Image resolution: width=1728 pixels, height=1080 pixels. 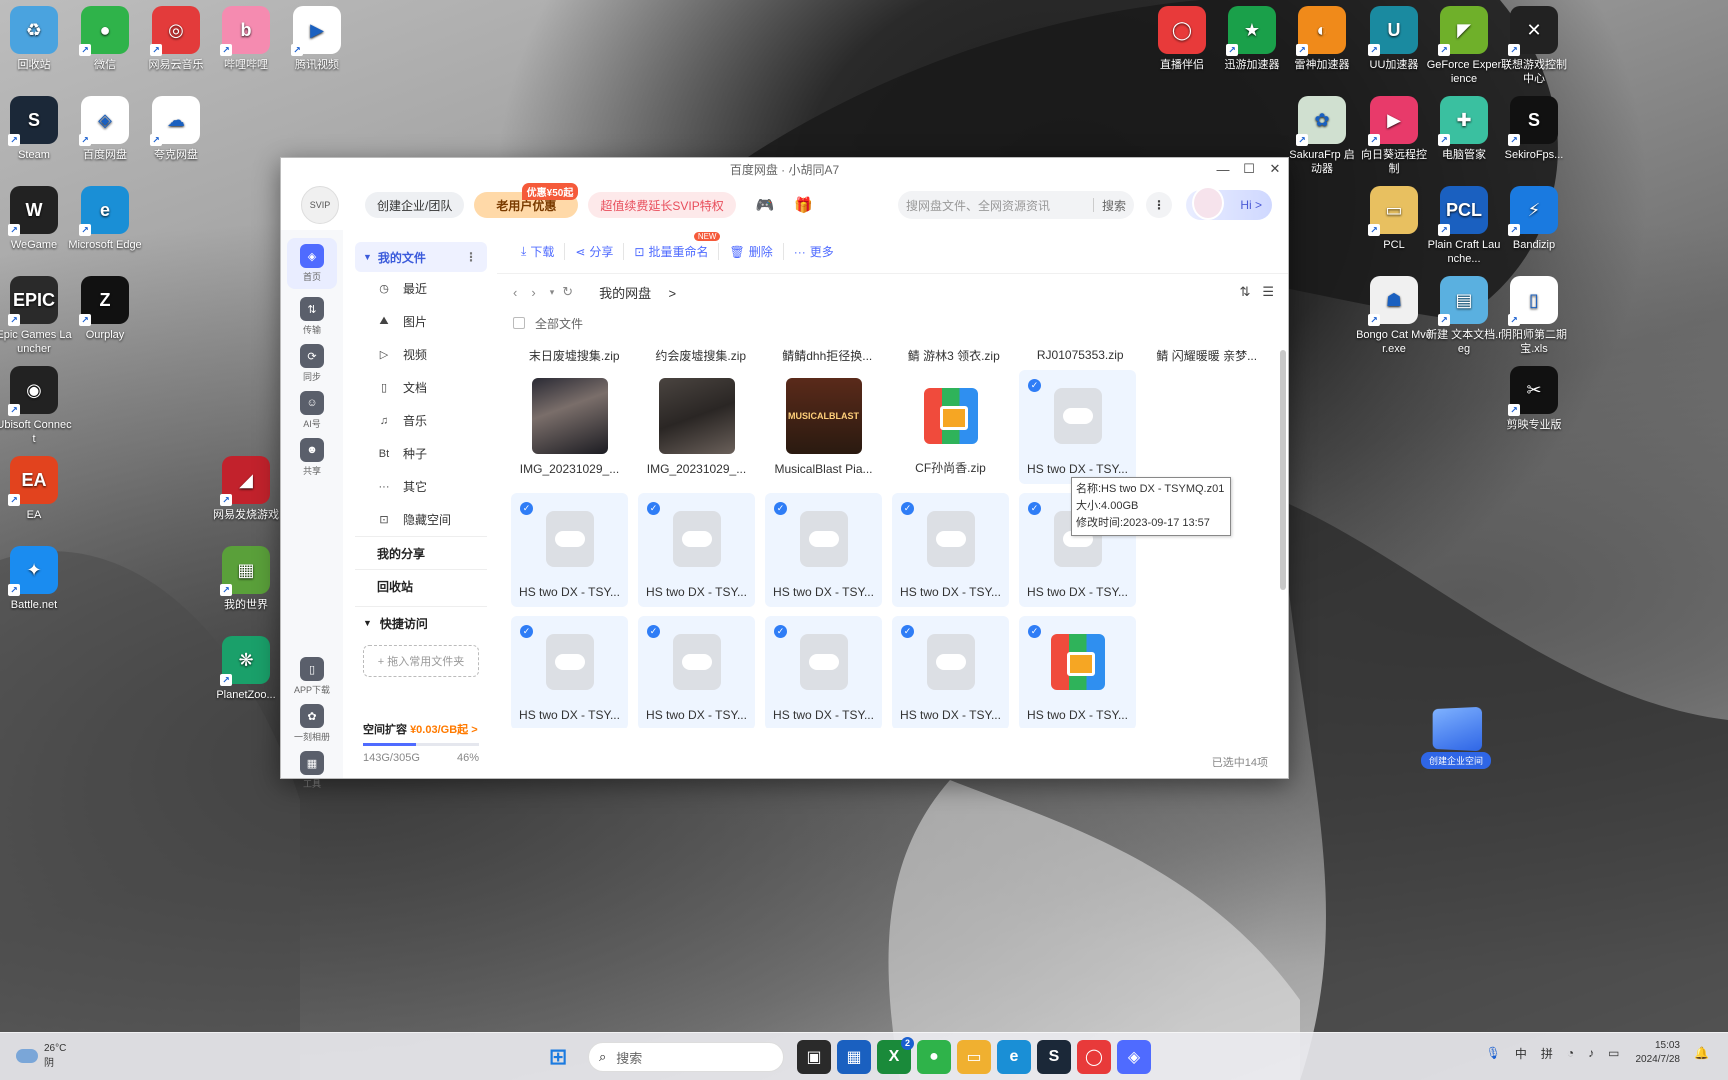 I want to click on desktop-shortcut: ✂ ↗ 剪映专业版, so click(x=1534, y=399).